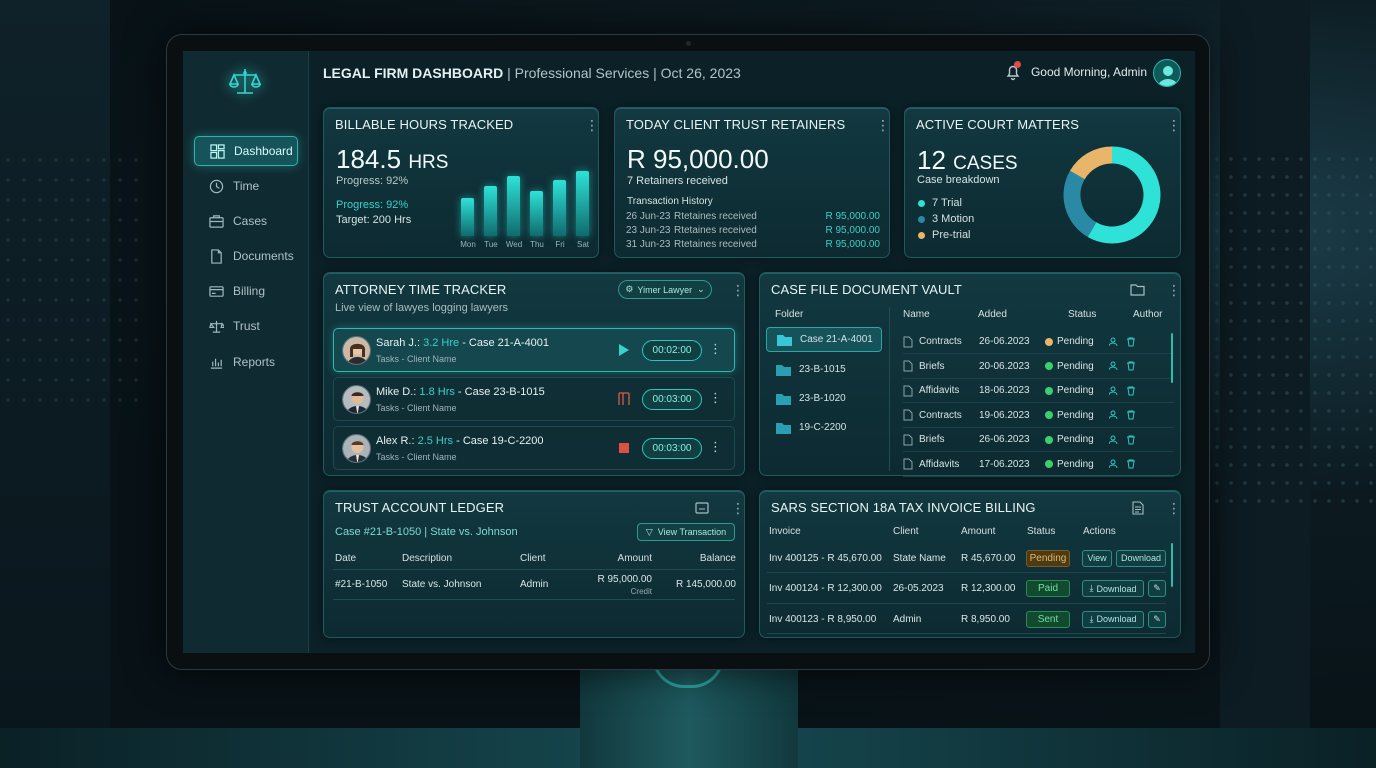 The image size is (1376, 768). Describe the element at coordinates (665, 289) in the screenshot. I see `lawyer-filter-dropdown: ⚙ Yimer Lawyer ⌄` at that location.